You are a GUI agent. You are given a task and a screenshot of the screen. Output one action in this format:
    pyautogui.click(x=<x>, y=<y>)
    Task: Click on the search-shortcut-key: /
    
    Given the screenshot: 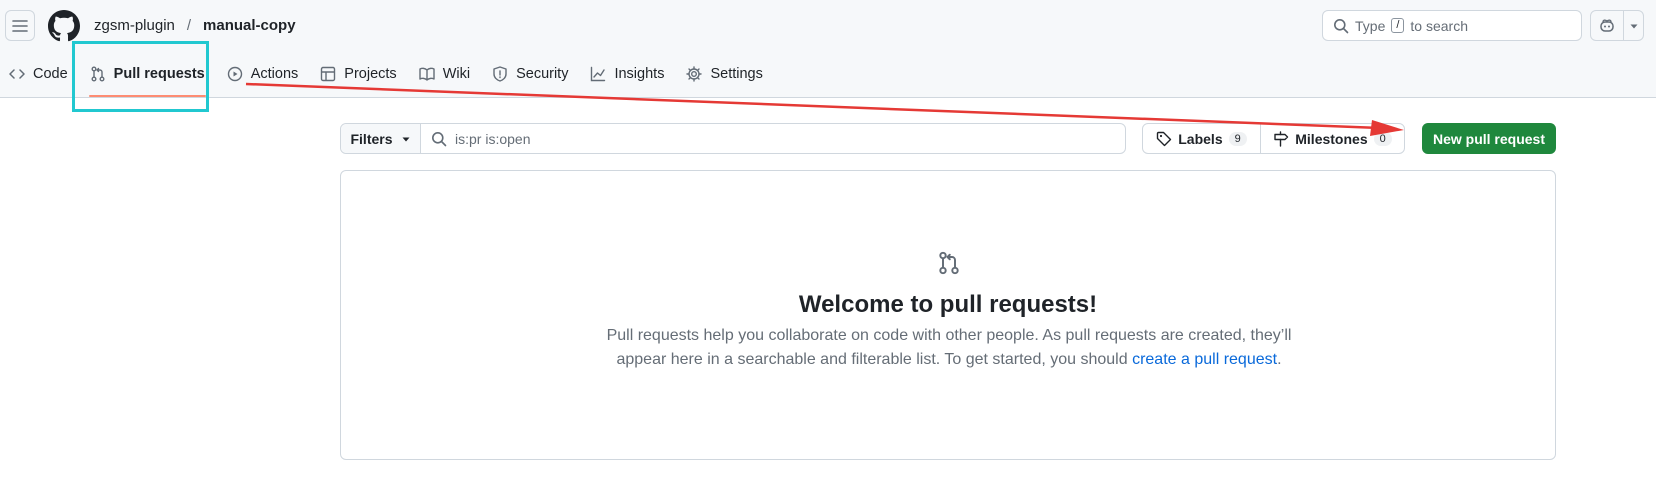 What is the action you would take?
    pyautogui.click(x=1398, y=25)
    